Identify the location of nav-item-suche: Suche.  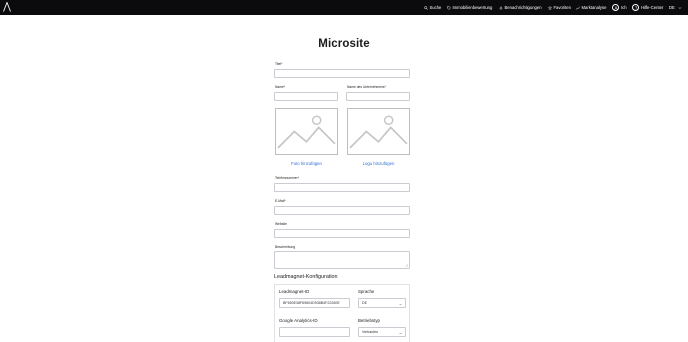
(432, 7).